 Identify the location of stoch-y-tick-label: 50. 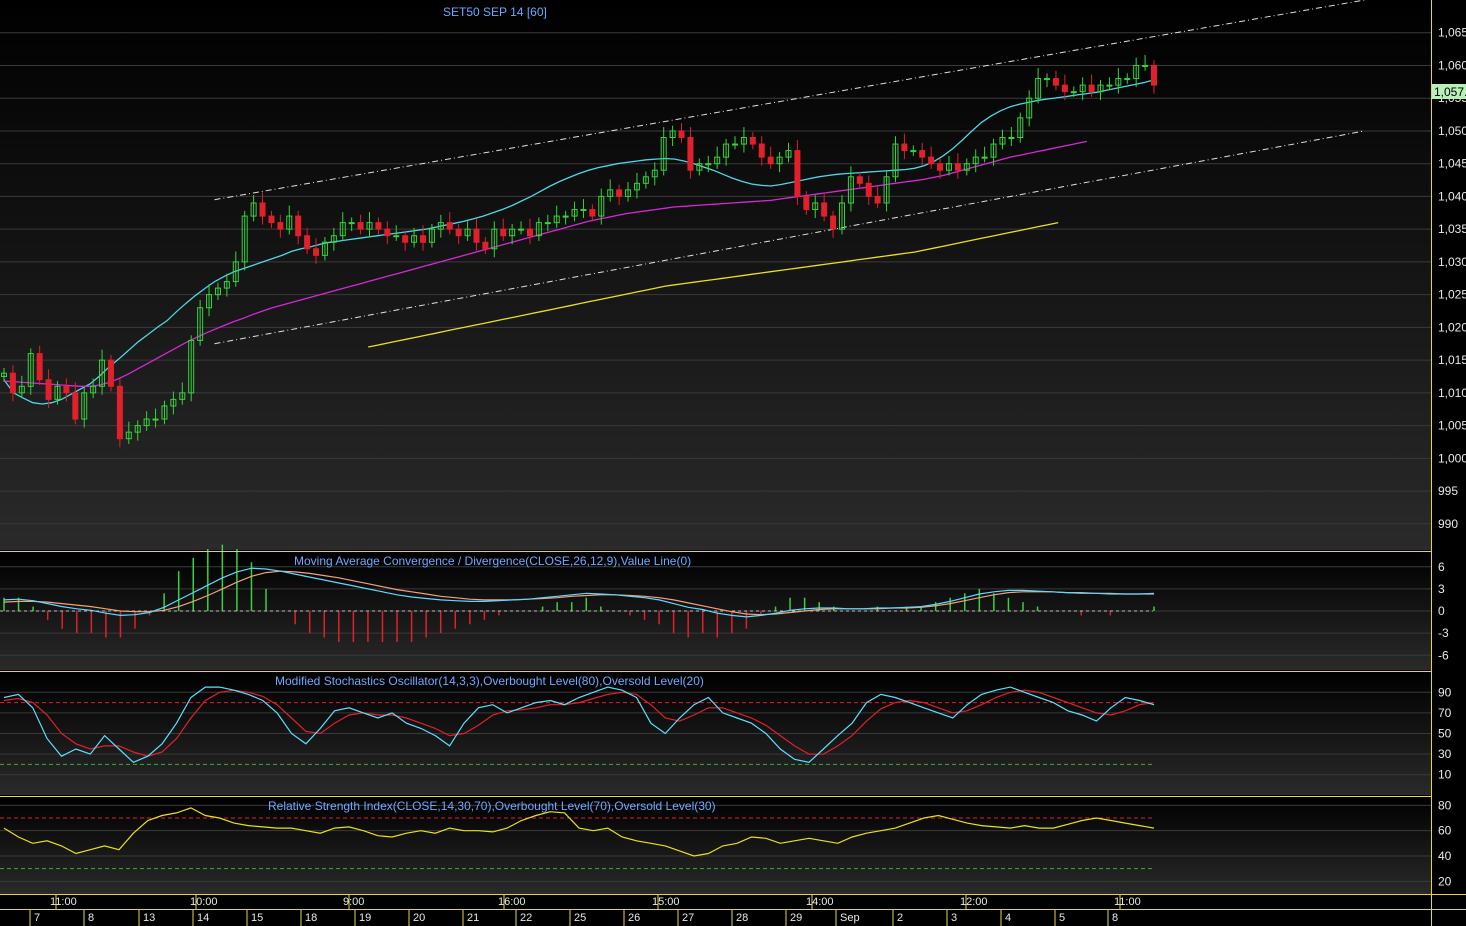
(1445, 734).